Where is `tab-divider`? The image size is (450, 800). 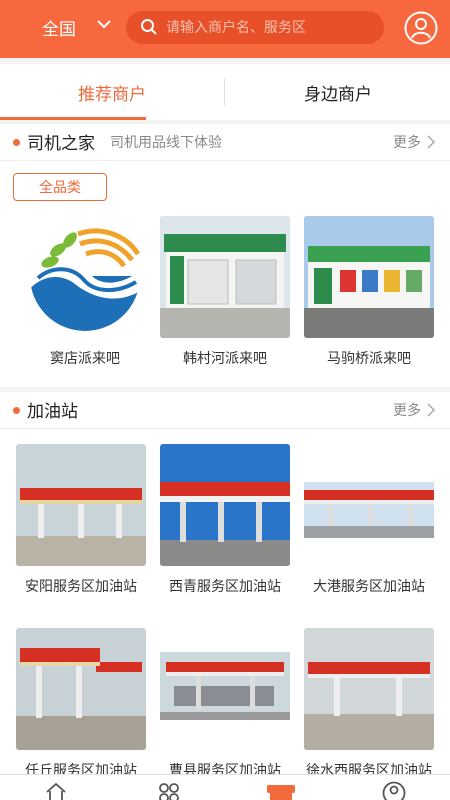
tab-divider is located at coordinates (224, 92).